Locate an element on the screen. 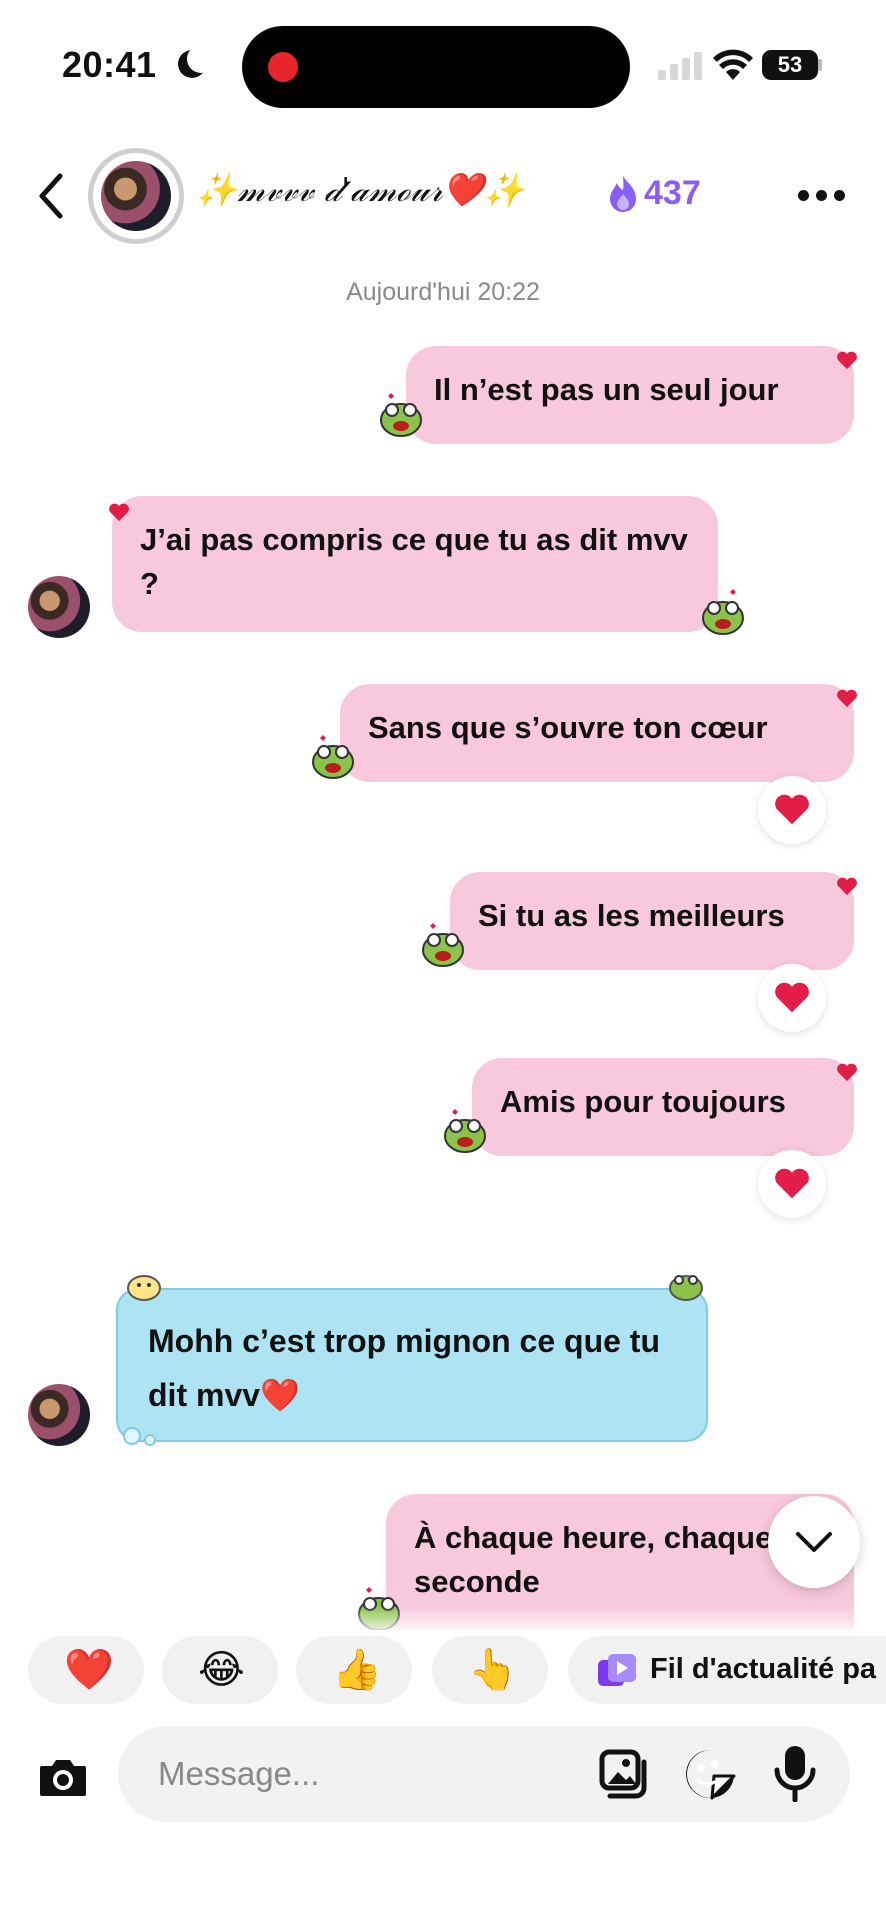  chevron-down-icon is located at coordinates (814, 1542).